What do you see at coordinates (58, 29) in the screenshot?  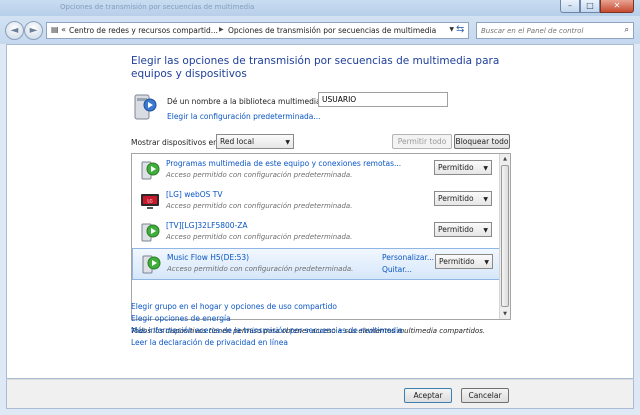 I see `control-panel-icon: ▤ «` at bounding box center [58, 29].